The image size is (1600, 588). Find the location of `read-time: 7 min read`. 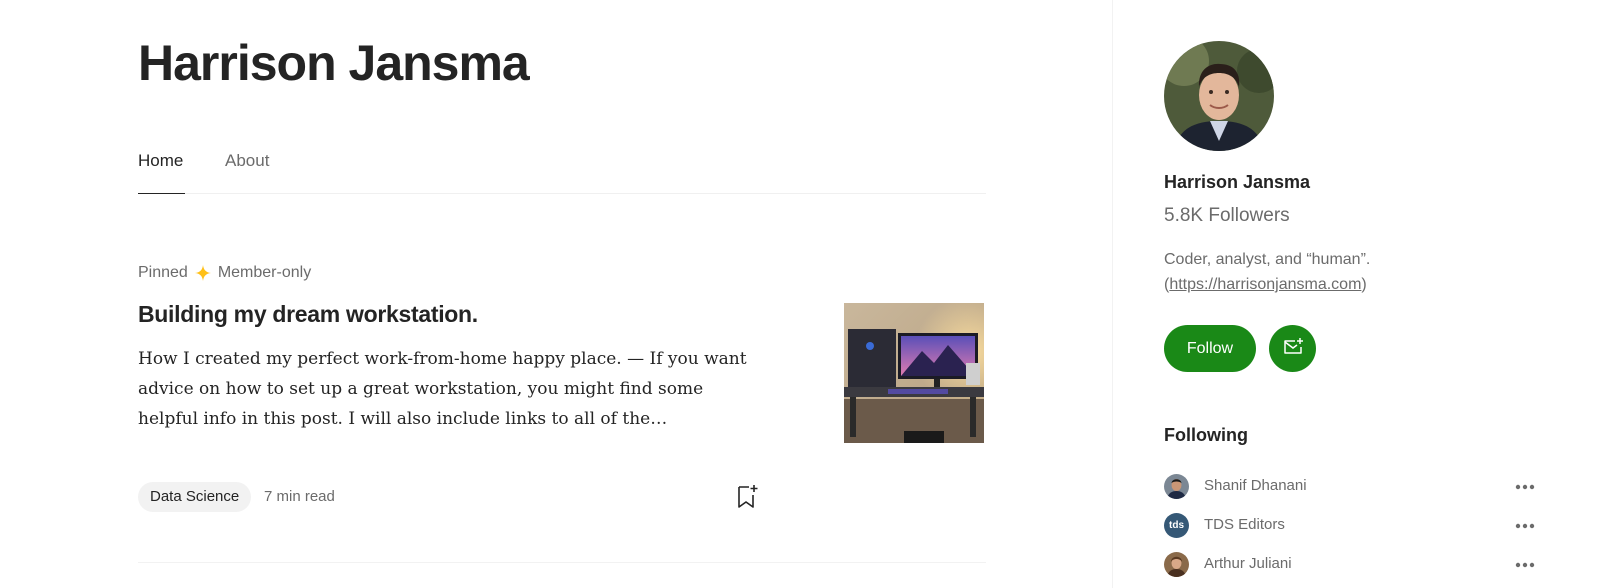

read-time: 7 min read is located at coordinates (299, 496).